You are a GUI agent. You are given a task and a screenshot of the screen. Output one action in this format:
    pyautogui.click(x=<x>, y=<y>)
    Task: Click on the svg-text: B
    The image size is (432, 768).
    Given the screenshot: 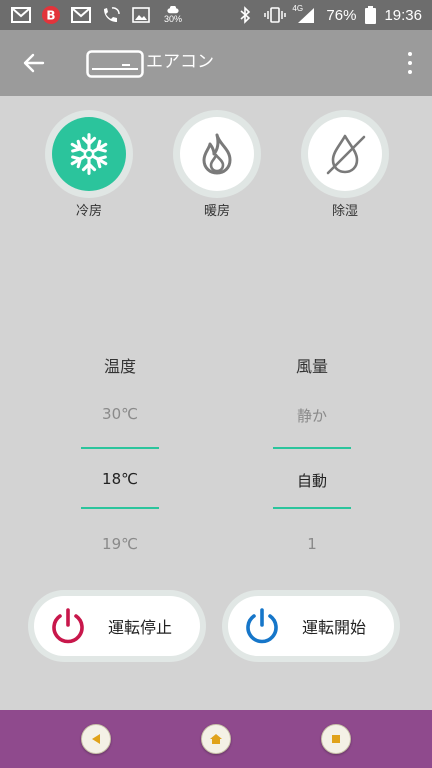 What is the action you would take?
    pyautogui.click(x=50, y=16)
    